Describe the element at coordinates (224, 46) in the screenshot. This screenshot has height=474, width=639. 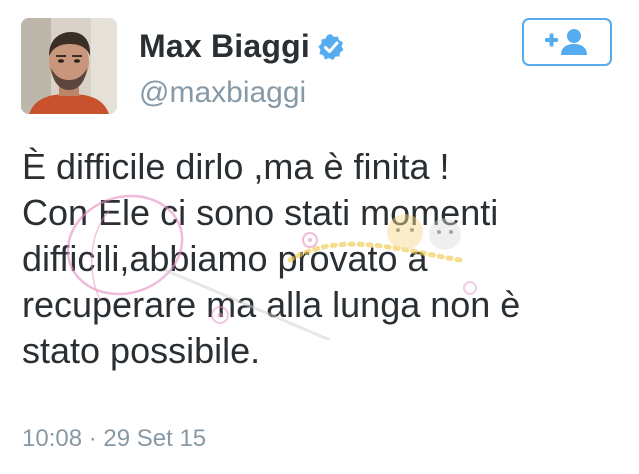
I see `display-name: Max Biaggi` at that location.